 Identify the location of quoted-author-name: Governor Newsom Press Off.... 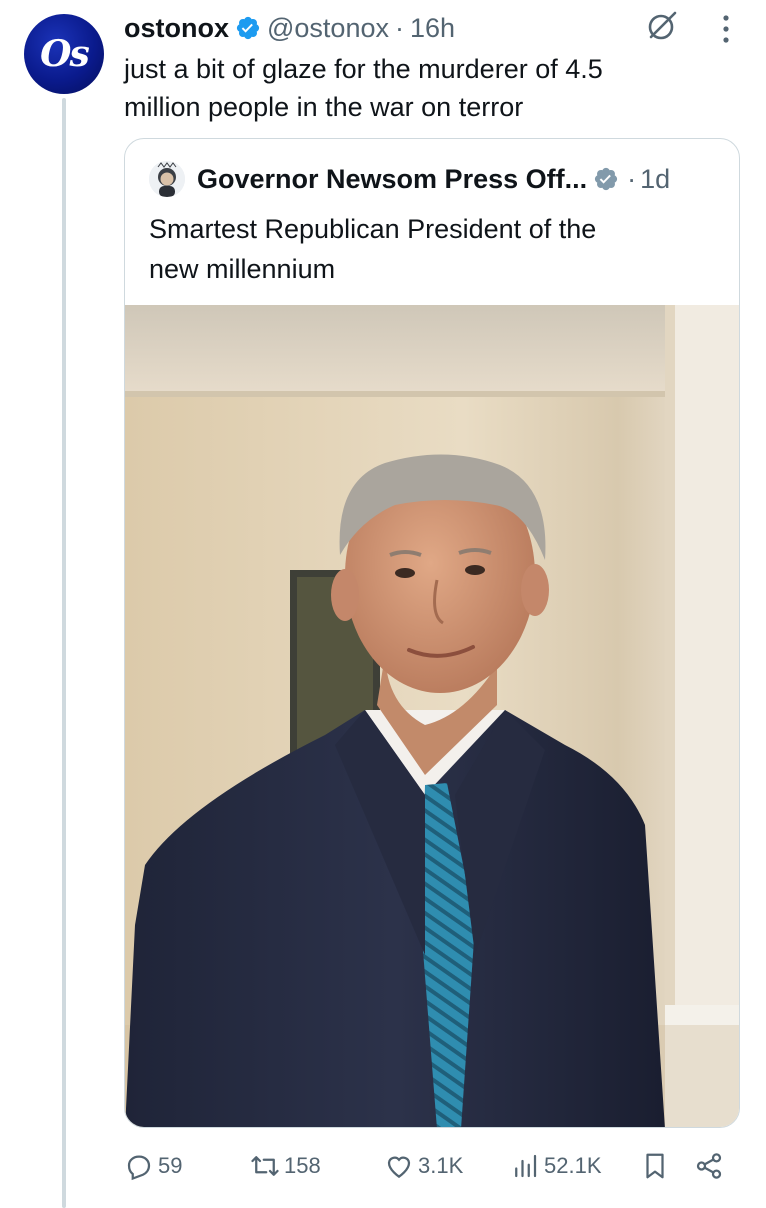
(392, 179).